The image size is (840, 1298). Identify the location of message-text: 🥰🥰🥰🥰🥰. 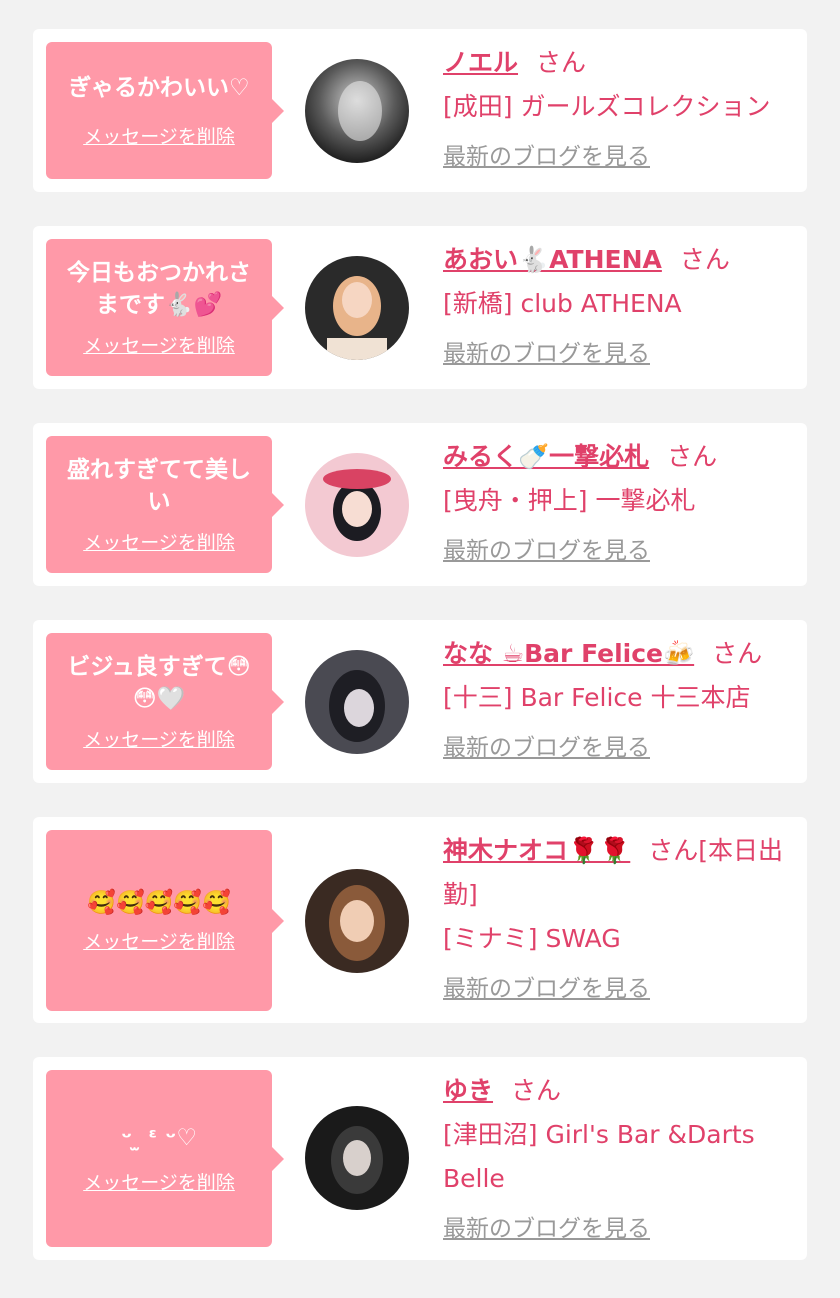
(159, 903).